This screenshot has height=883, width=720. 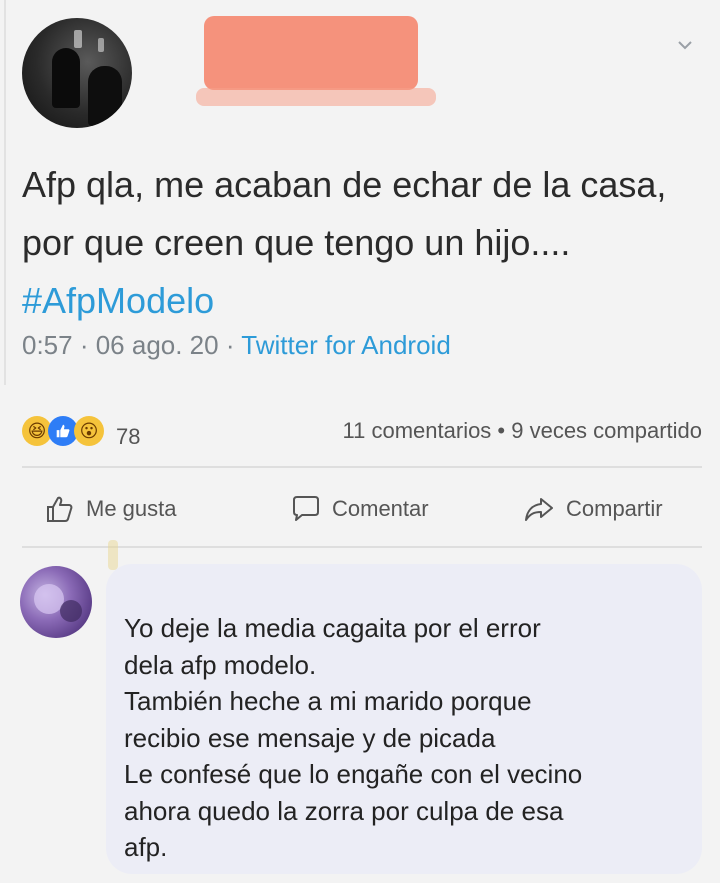 What do you see at coordinates (60, 509) in the screenshot?
I see `thumbs-up-icon` at bounding box center [60, 509].